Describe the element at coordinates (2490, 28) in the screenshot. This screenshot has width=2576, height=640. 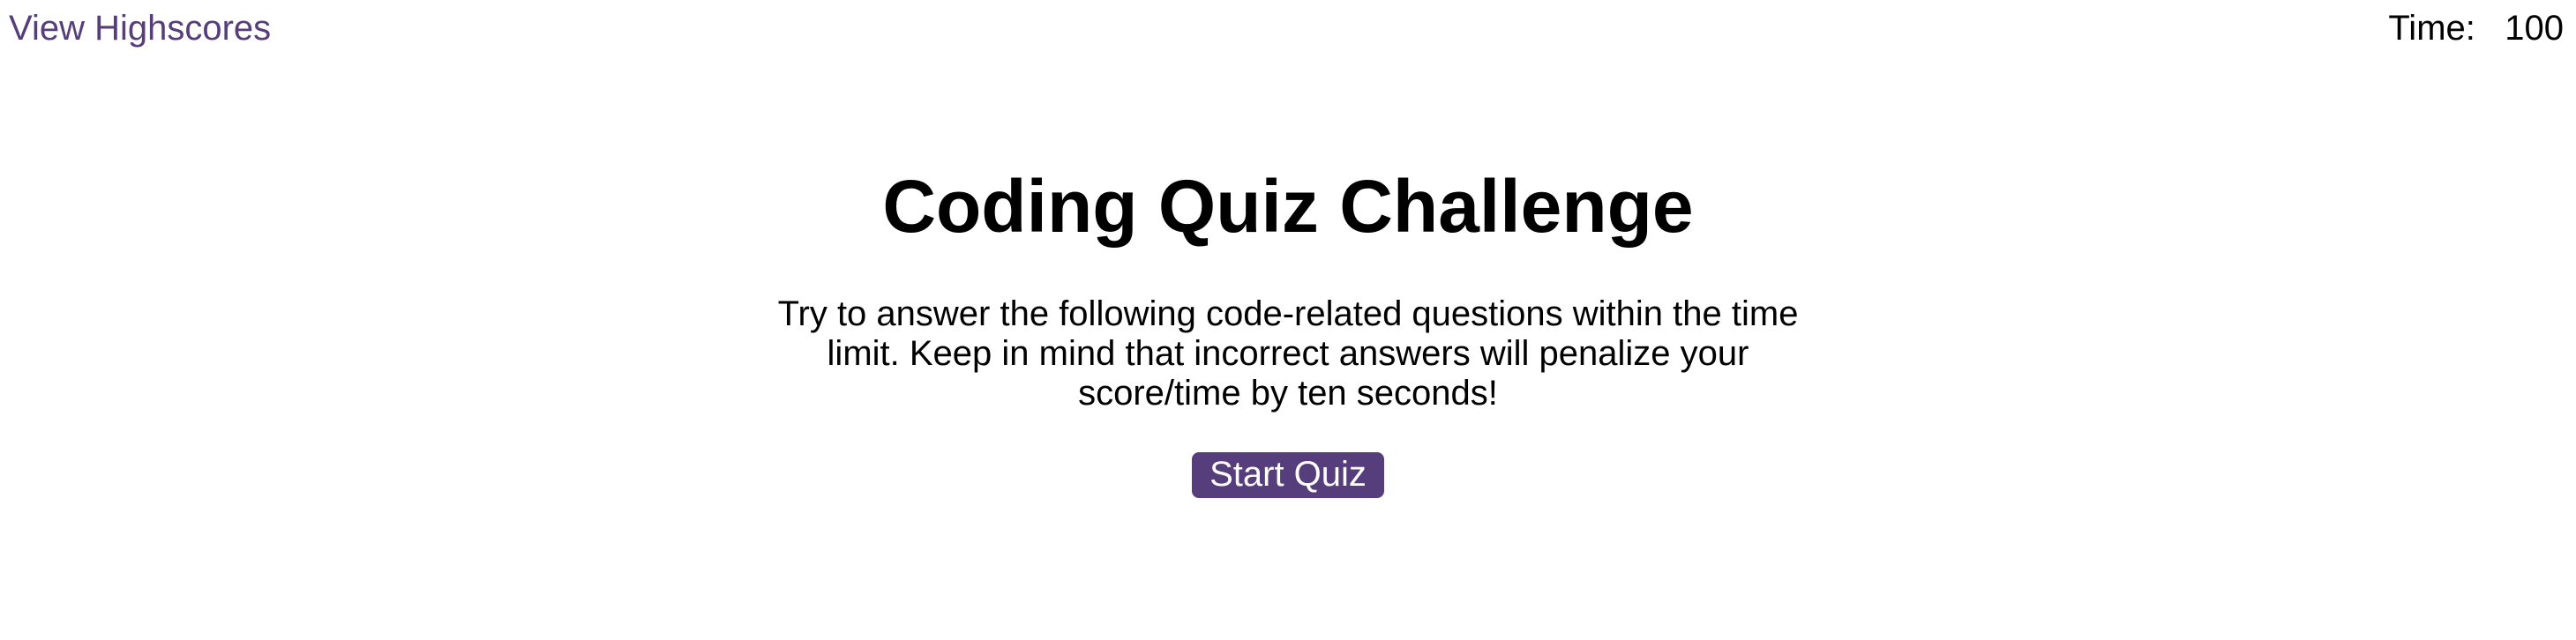
I see `timer-spacer` at that location.